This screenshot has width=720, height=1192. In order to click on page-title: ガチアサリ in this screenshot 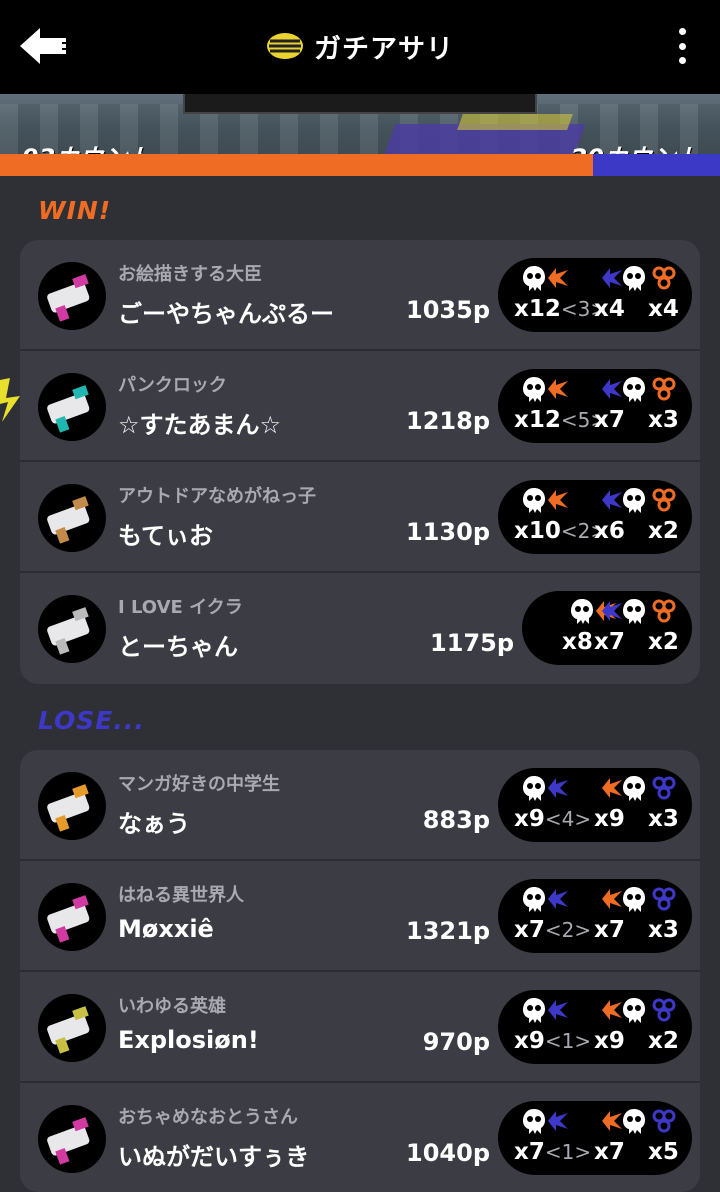, I will do `click(384, 49)`.